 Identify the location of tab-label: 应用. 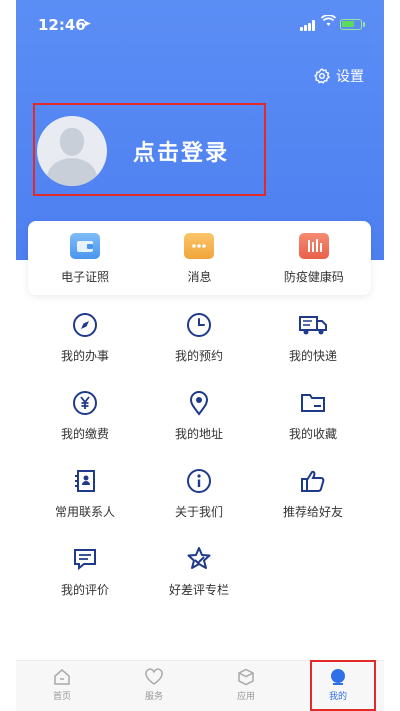
(245, 697).